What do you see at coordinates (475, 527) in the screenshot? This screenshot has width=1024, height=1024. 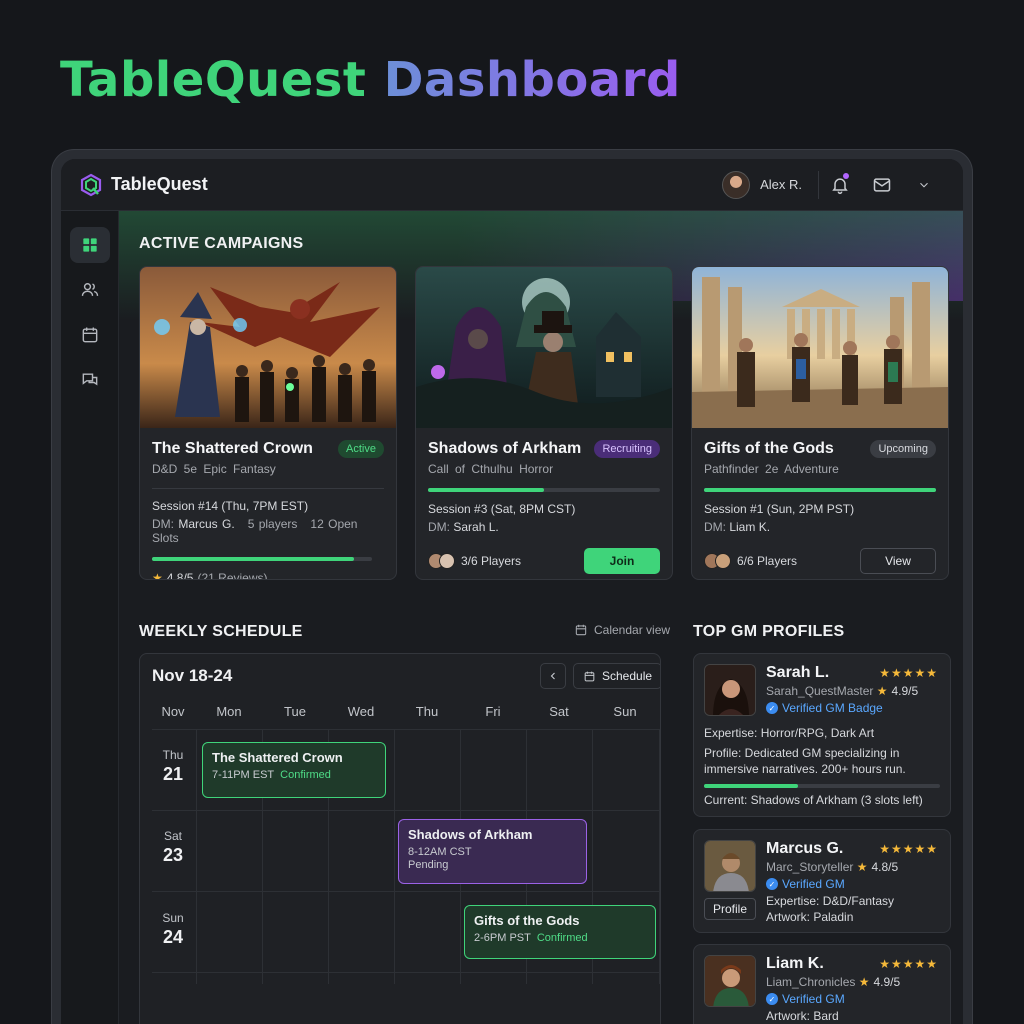 I see `dm-name: Sarah L.` at bounding box center [475, 527].